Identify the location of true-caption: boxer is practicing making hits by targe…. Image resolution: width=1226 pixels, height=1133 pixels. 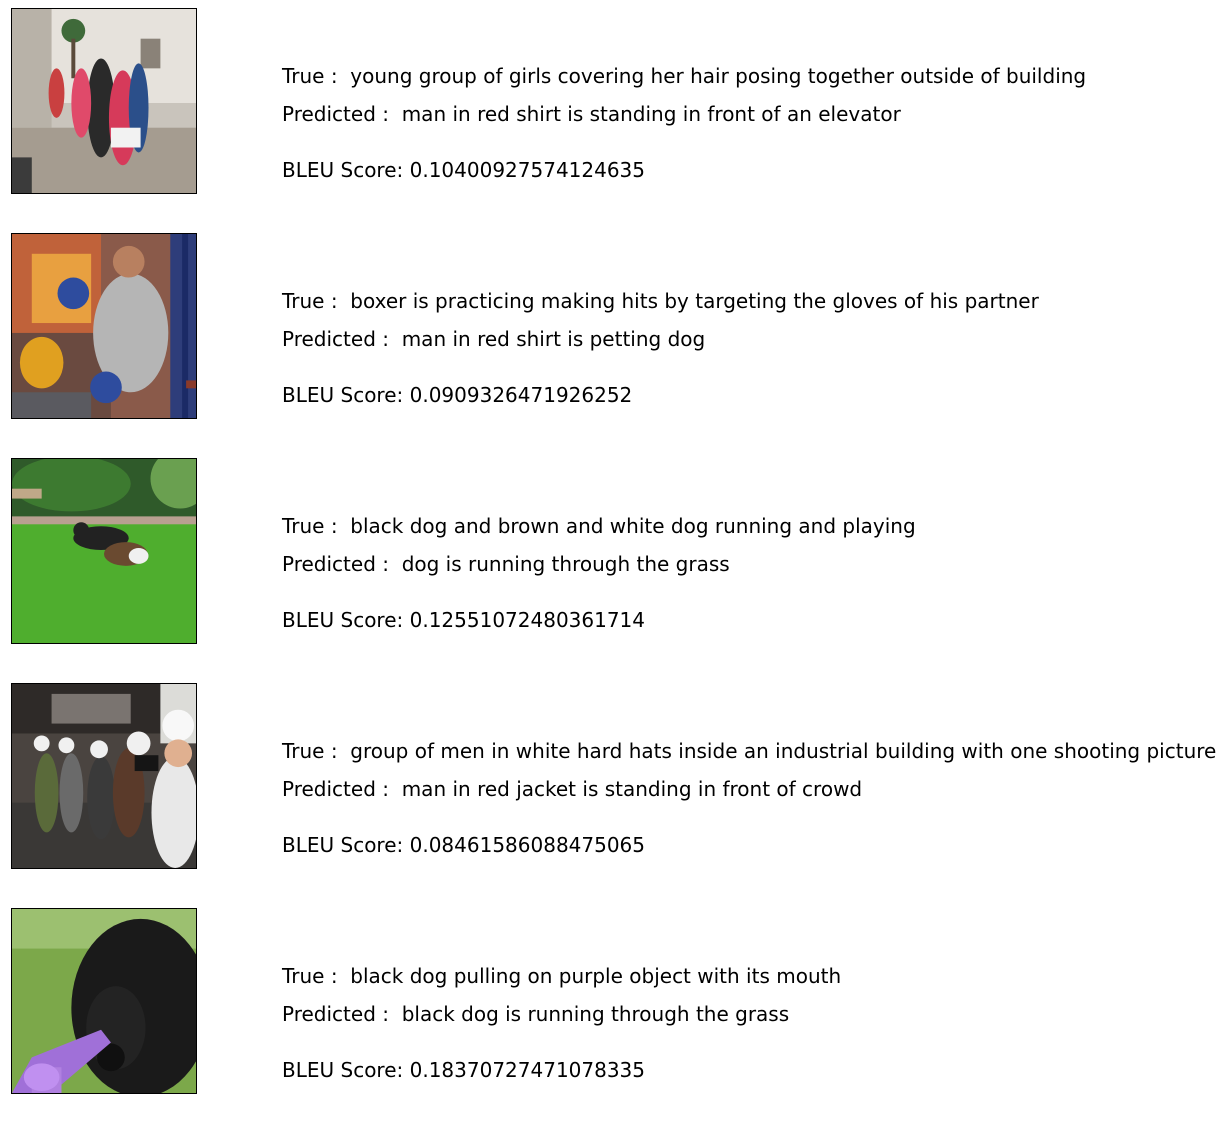
(691, 301).